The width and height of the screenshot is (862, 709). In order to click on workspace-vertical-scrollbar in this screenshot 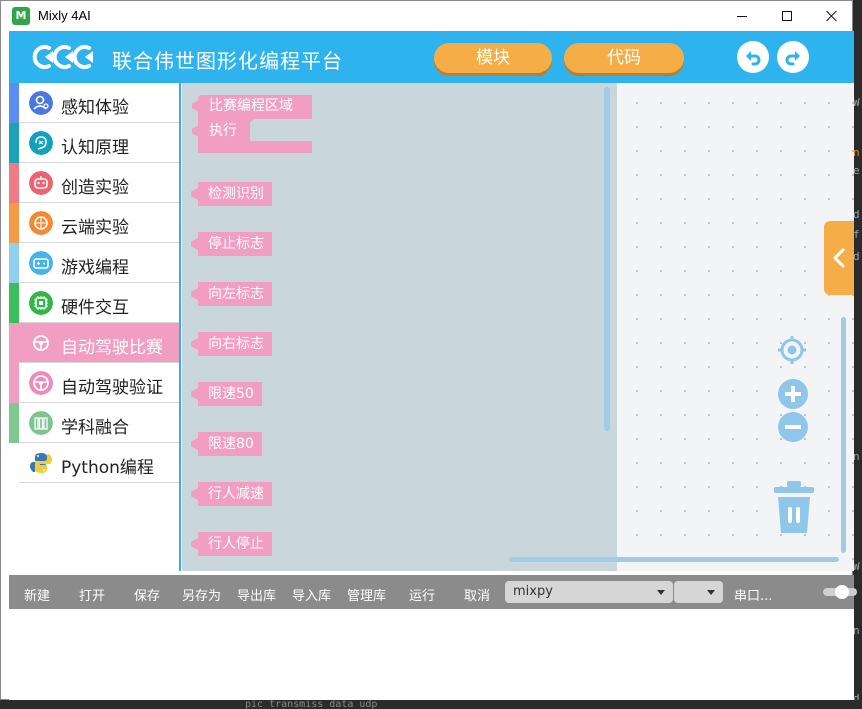, I will do `click(843, 435)`.